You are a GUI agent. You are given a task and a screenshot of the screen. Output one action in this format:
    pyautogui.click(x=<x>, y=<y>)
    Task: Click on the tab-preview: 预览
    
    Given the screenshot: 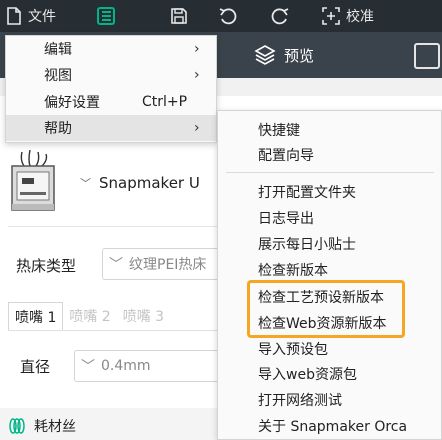 What is the action you would take?
    pyautogui.click(x=284, y=55)
    